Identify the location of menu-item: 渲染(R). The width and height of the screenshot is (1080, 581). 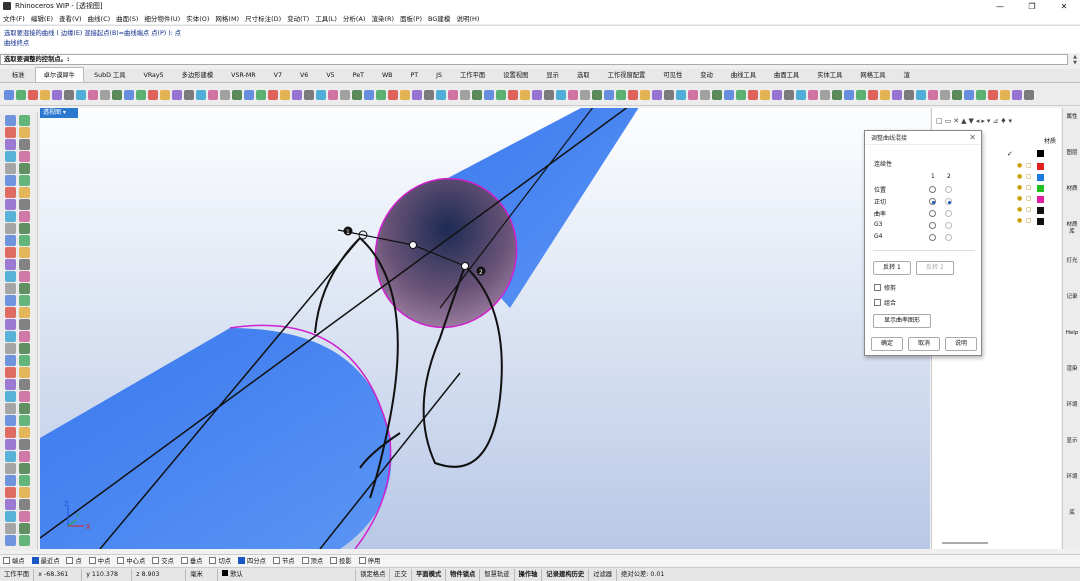
(382, 18).